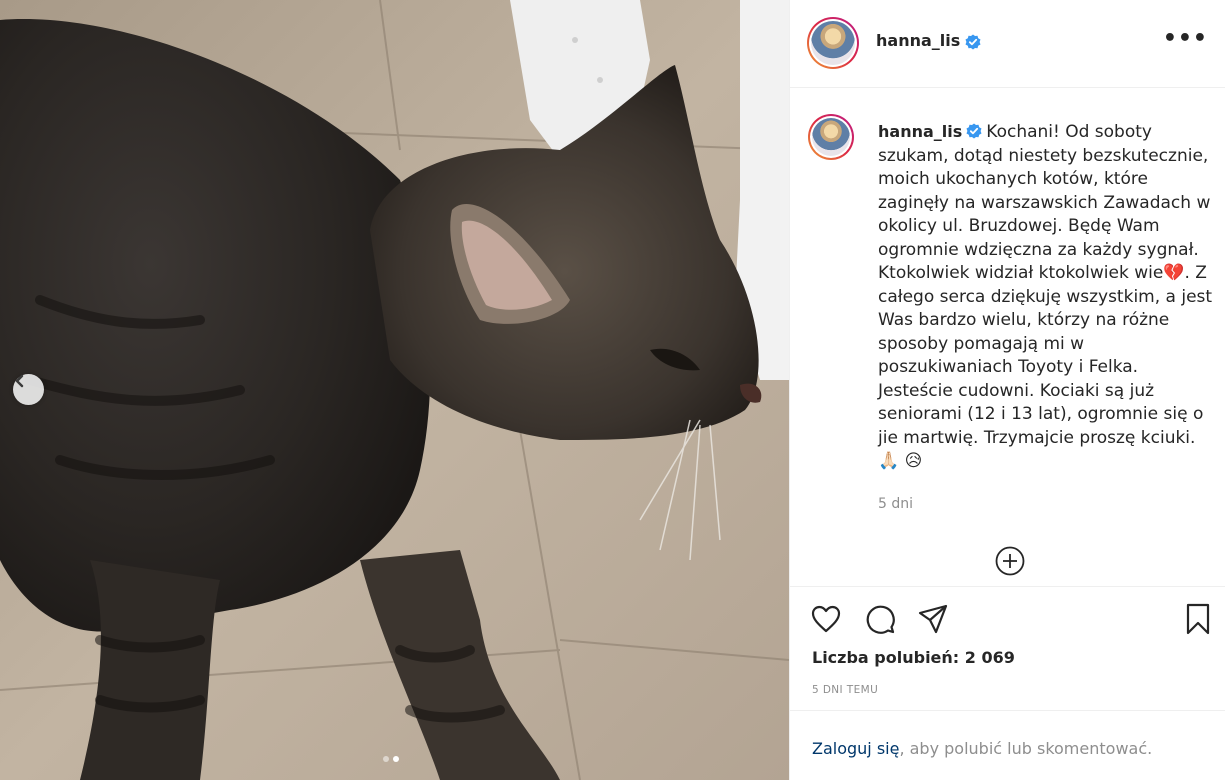 Image resolution: width=1225 pixels, height=780 pixels. I want to click on heart-icon, so click(826, 619).